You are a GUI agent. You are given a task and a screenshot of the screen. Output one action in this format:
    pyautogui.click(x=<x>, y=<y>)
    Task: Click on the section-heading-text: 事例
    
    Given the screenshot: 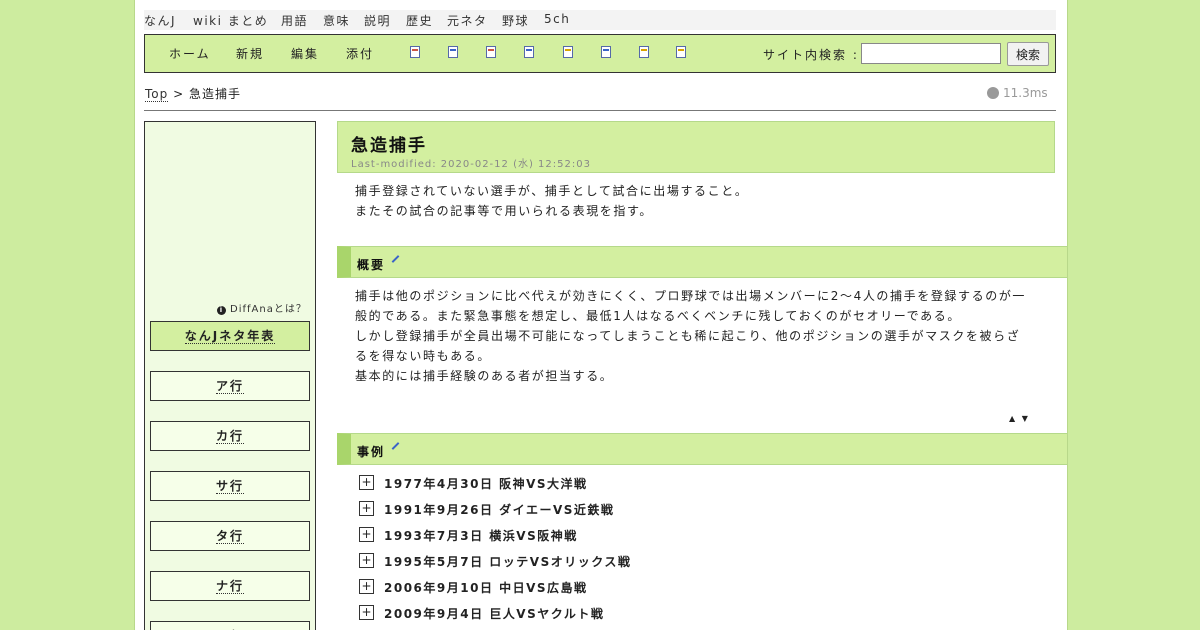 What is the action you would take?
    pyautogui.click(x=371, y=452)
    